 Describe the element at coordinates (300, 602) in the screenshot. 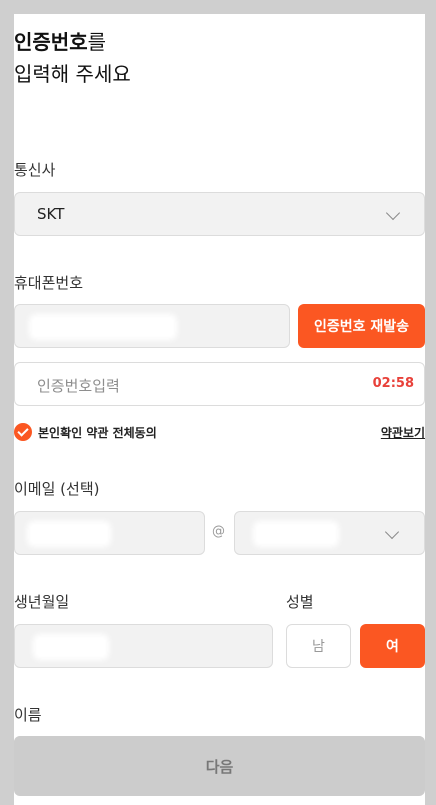

I see `gender-label: 성별` at that location.